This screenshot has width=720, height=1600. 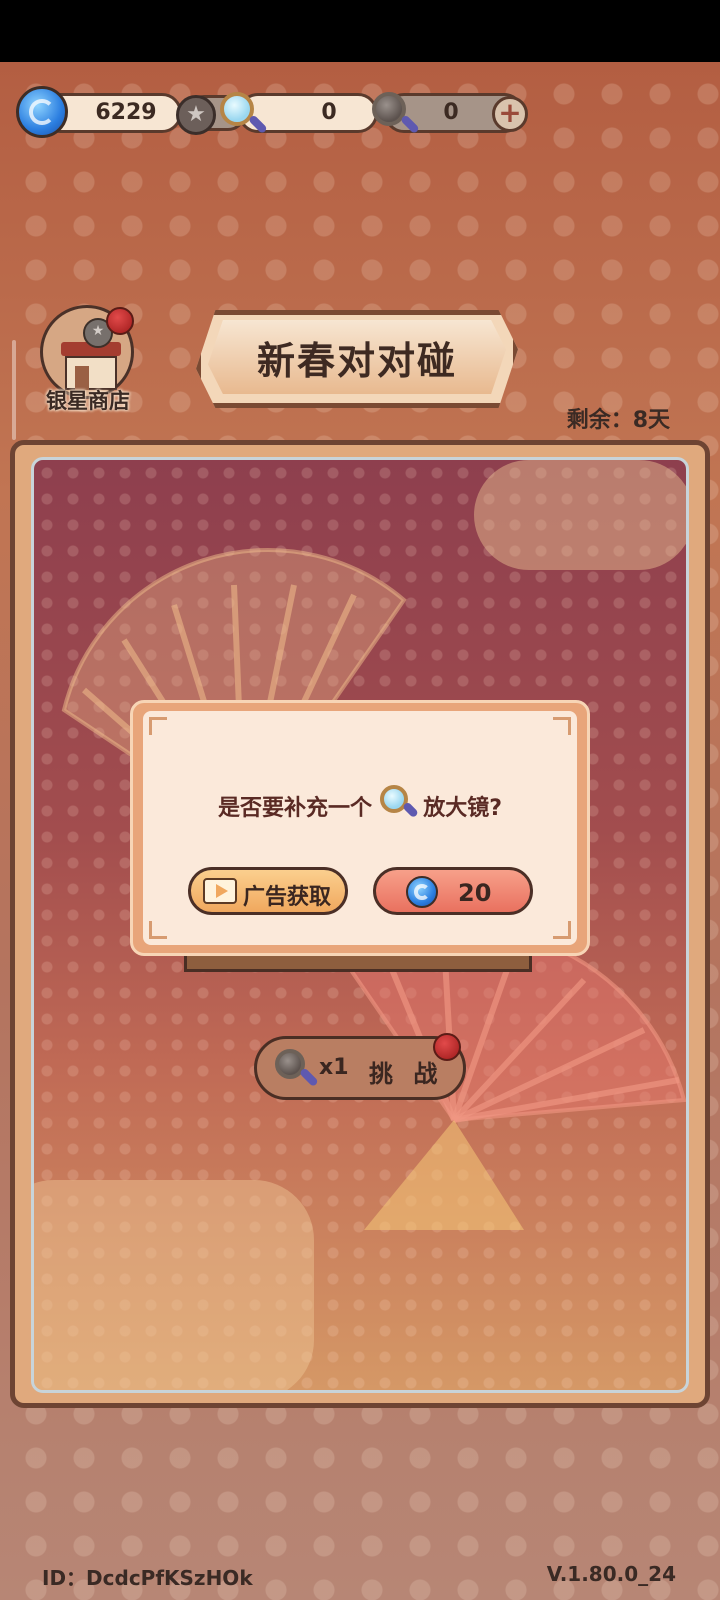 I want to click on silver-star-icon: ★, so click(x=196, y=115).